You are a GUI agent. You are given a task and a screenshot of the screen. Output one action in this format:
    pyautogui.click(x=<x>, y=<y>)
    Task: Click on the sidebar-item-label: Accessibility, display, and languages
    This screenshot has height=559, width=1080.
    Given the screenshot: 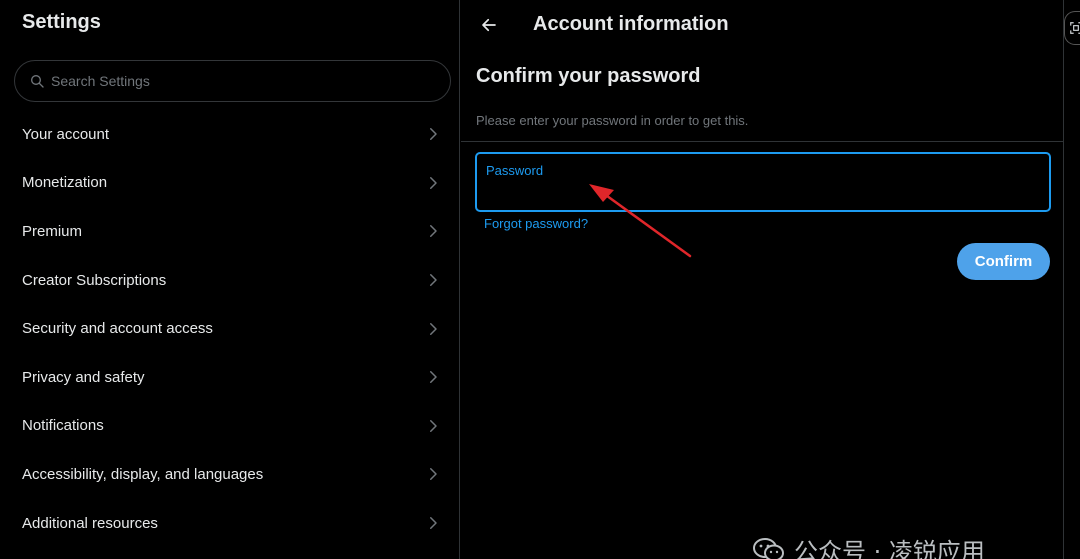 What is the action you would take?
    pyautogui.click(x=143, y=474)
    